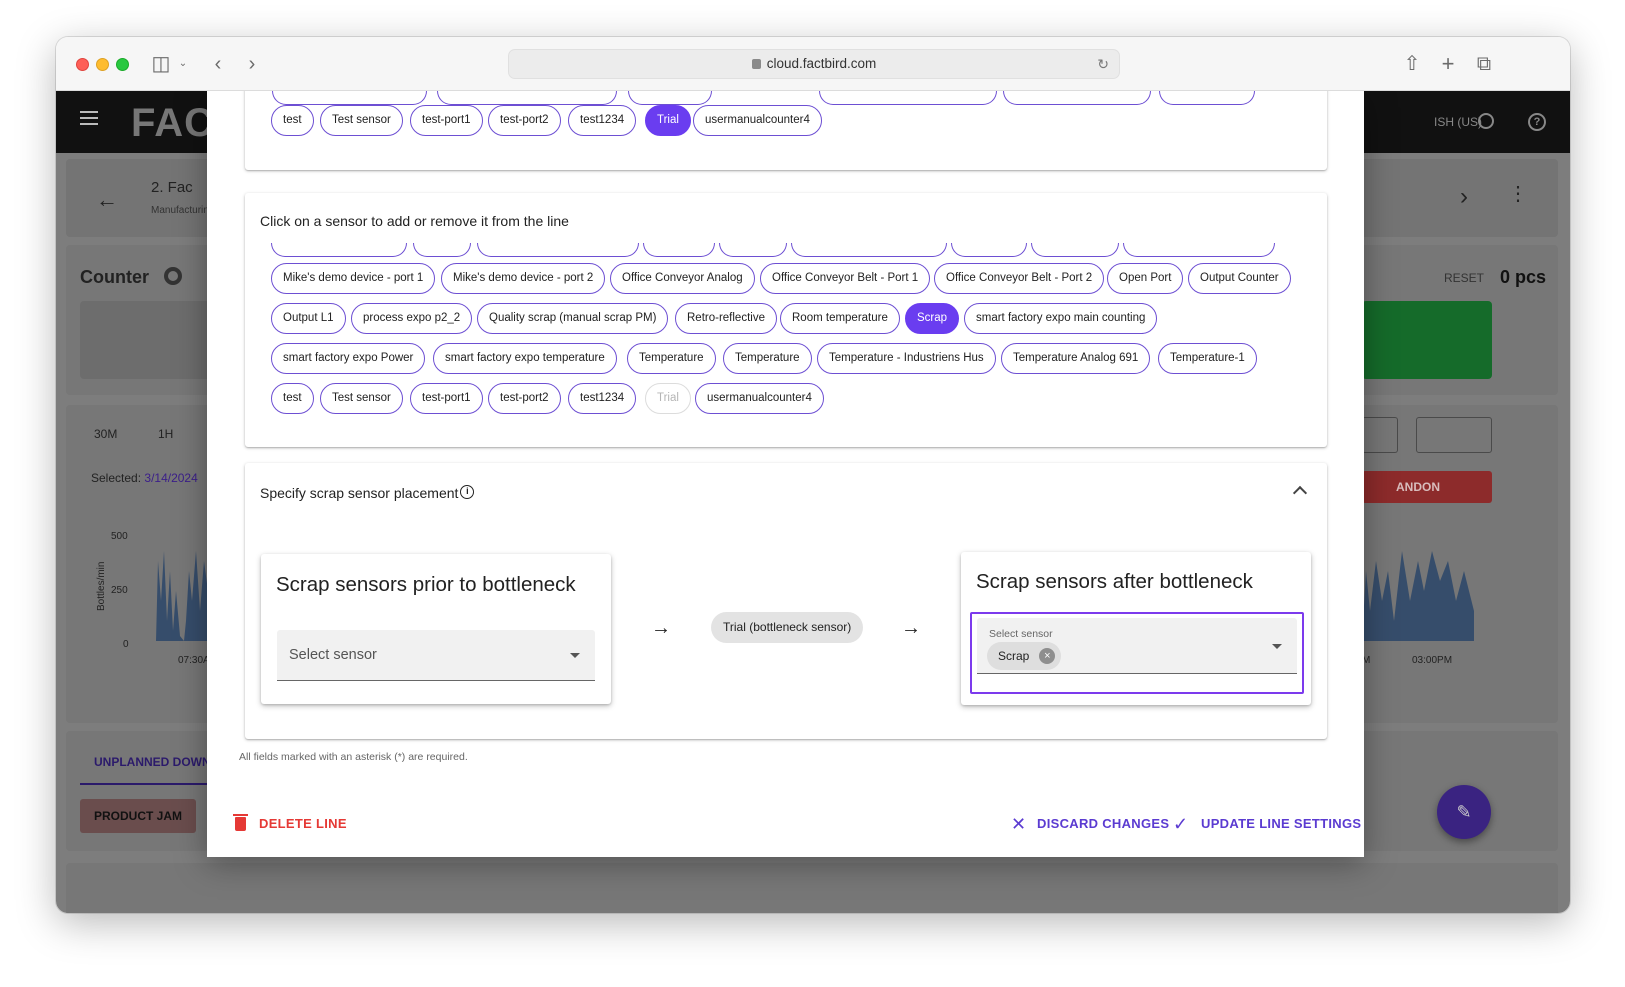  What do you see at coordinates (1464, 278) in the screenshot?
I see `reset-button: RESET` at bounding box center [1464, 278].